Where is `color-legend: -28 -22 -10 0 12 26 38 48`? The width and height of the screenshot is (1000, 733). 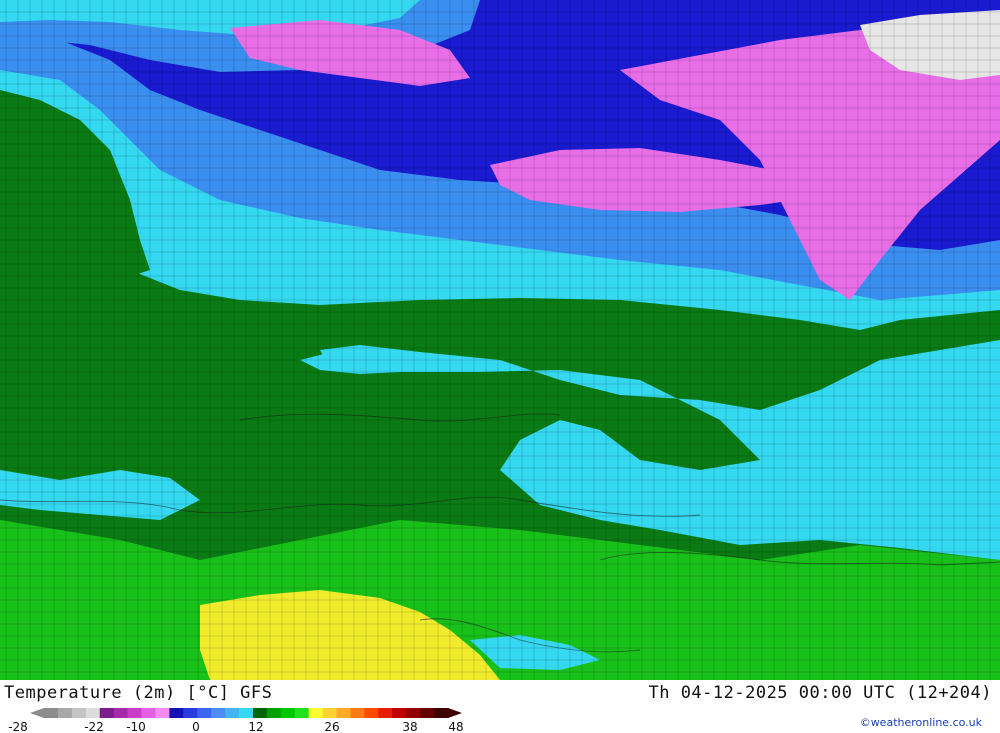 color-legend: -28 -22 -10 0 12 26 38 48 is located at coordinates (236, 720).